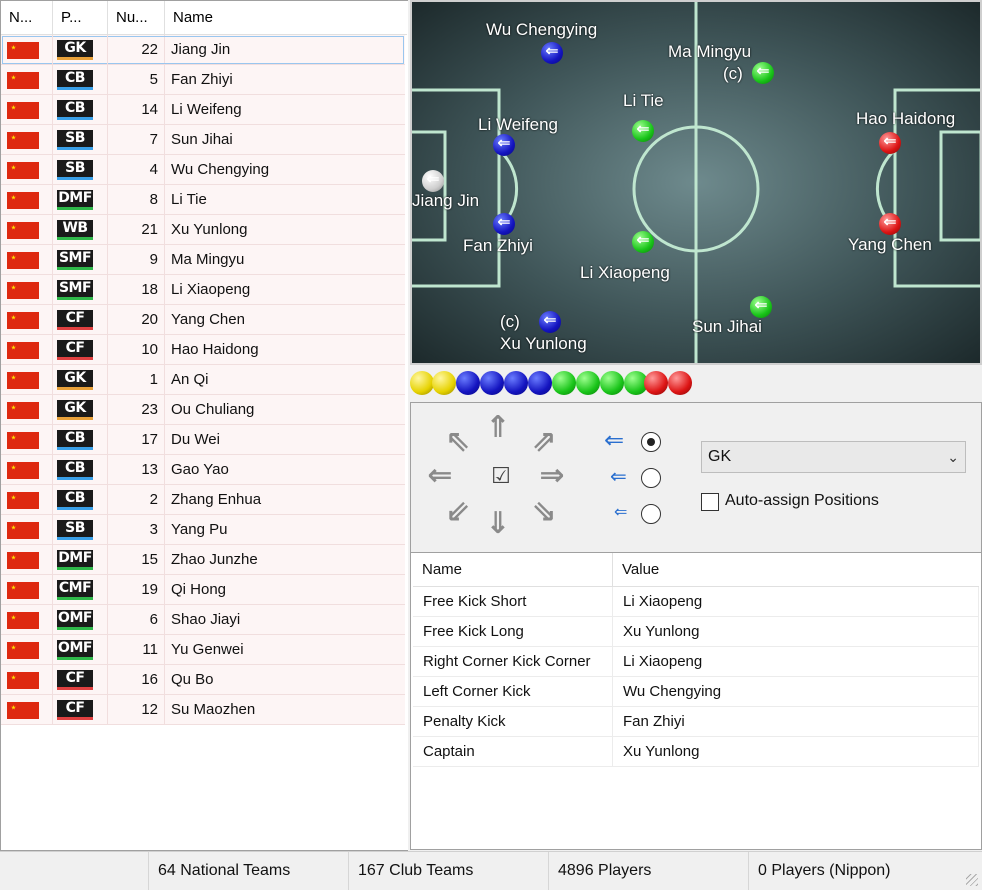 The image size is (982, 890). Describe the element at coordinates (504, 224) in the screenshot. I see `player-marker-fan-zhiyi: ⇐` at that location.